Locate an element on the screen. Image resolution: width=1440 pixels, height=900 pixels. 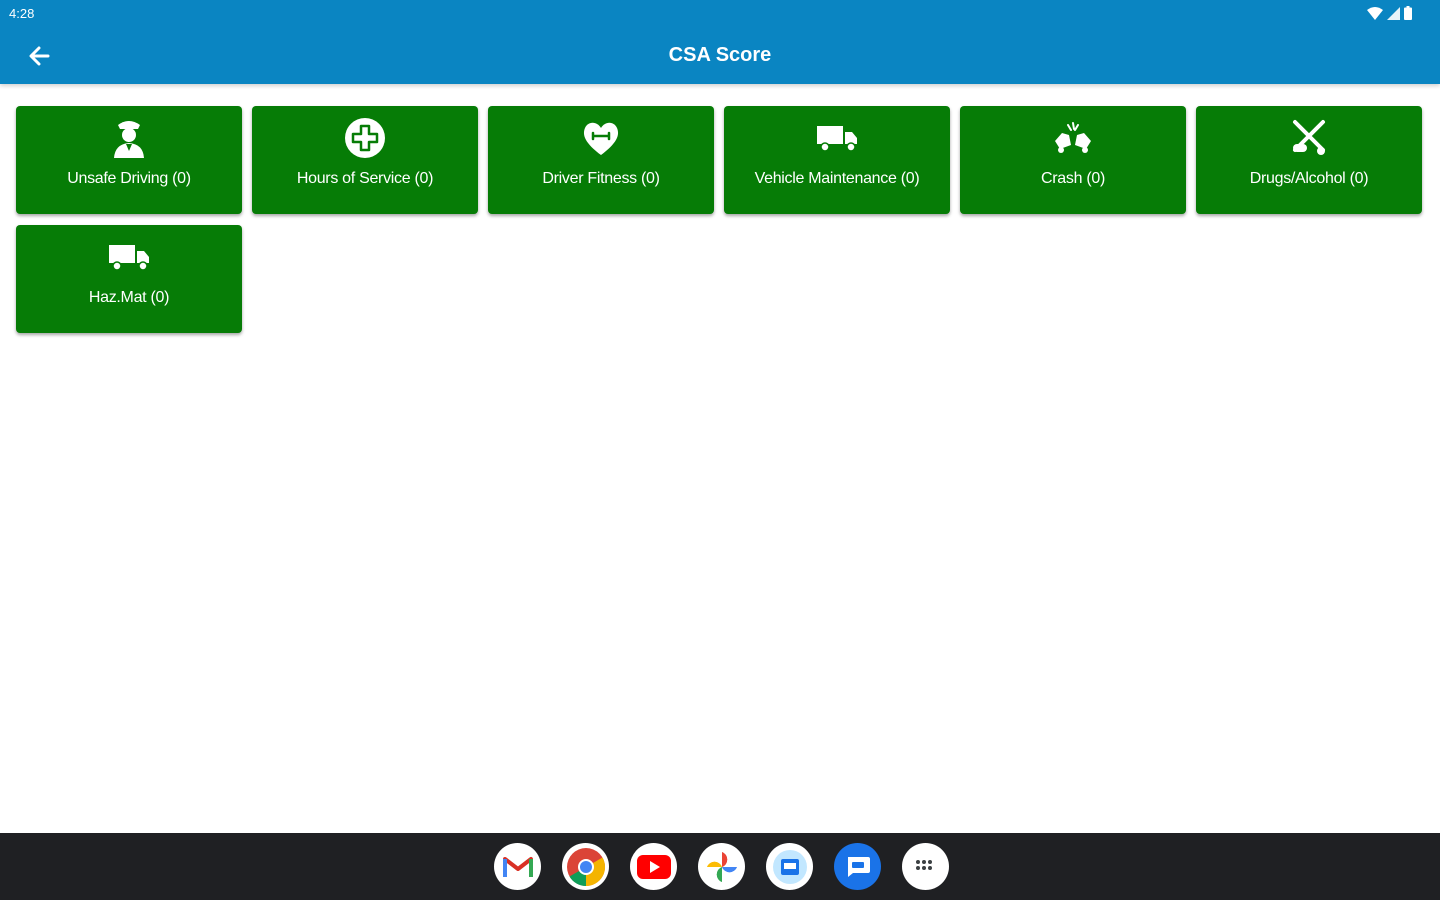
wifi-icon is located at coordinates (1375, 13).